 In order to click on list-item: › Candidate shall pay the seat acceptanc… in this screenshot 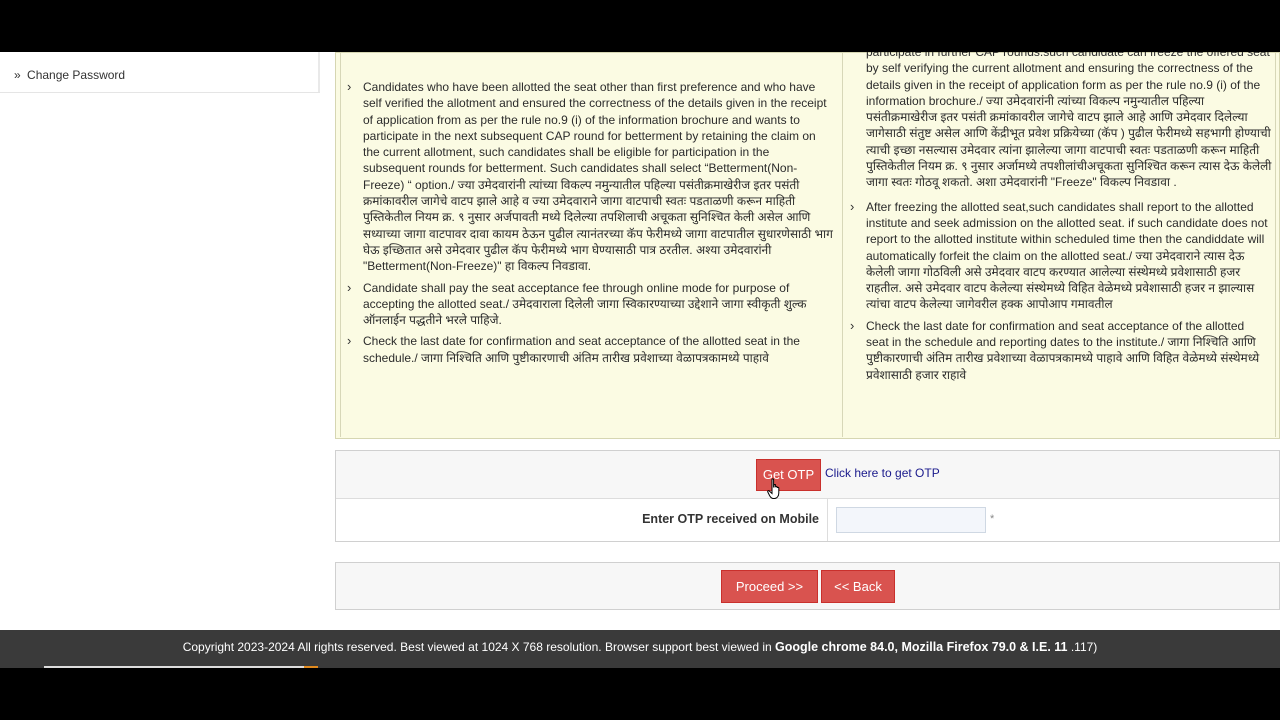, I will do `click(587, 304)`.